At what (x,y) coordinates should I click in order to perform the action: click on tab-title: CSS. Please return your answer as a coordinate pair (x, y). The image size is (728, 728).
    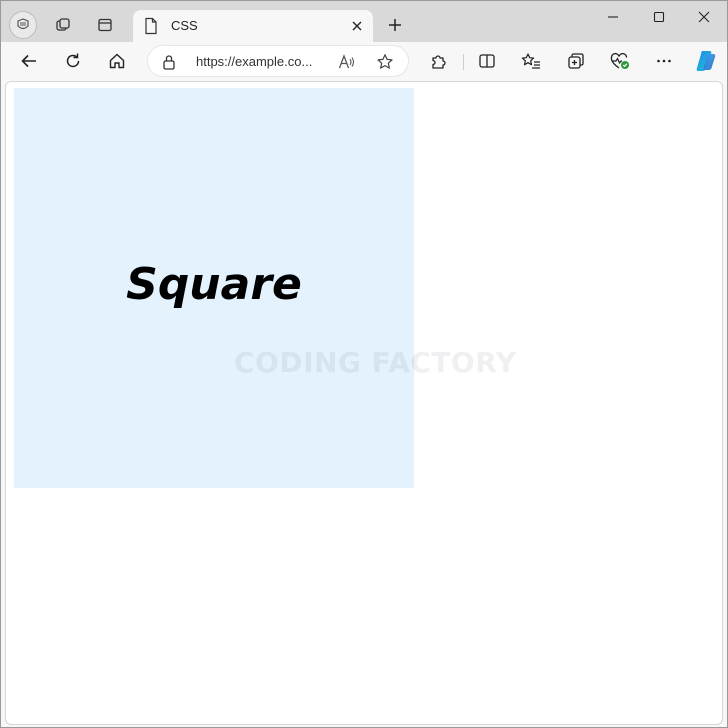
    Looking at the image, I should click on (184, 25).